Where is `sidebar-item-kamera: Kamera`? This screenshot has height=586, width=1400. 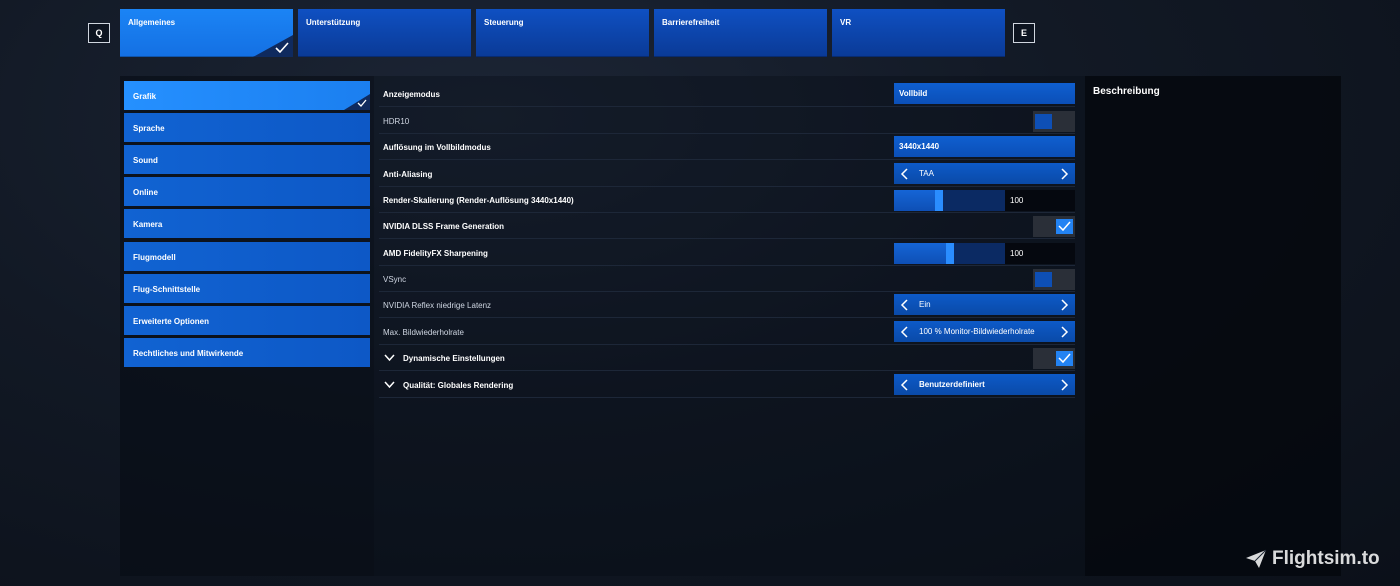 sidebar-item-kamera: Kamera is located at coordinates (247, 223).